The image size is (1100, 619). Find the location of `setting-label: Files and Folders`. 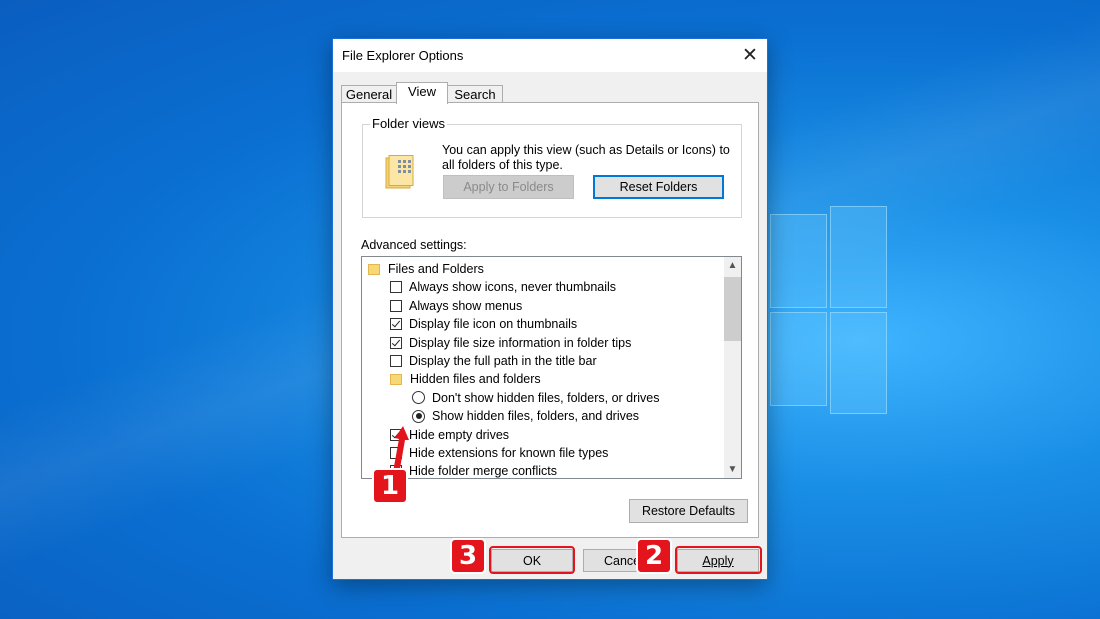

setting-label: Files and Folders is located at coordinates (436, 269).